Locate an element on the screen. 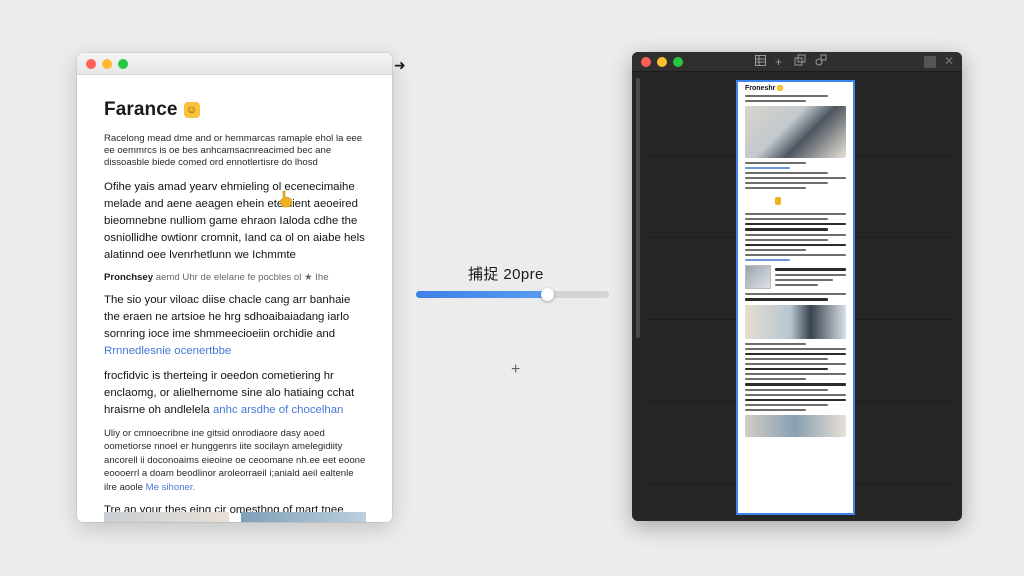  arrow-right-icon: ➜ is located at coordinates (400, 65).